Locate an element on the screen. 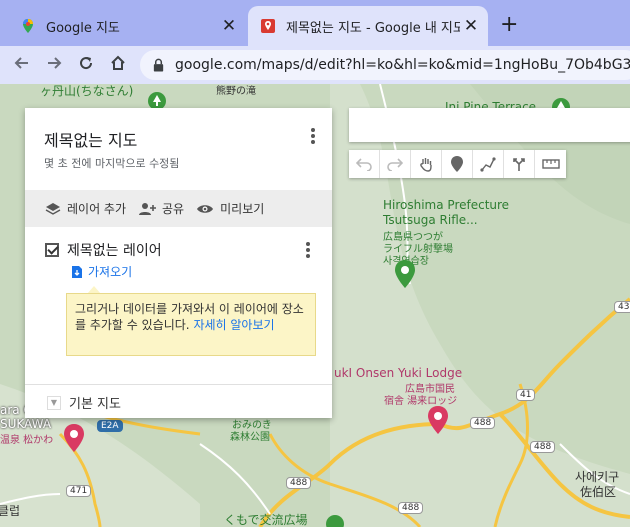 This screenshot has width=630, height=527. more-vert-icon is located at coordinates (313, 136).